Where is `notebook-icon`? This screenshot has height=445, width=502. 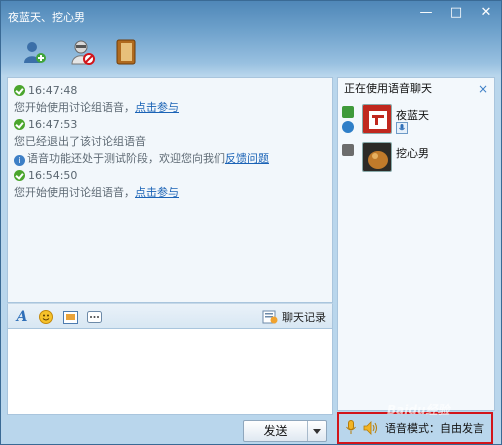 notebook-icon is located at coordinates (126, 52).